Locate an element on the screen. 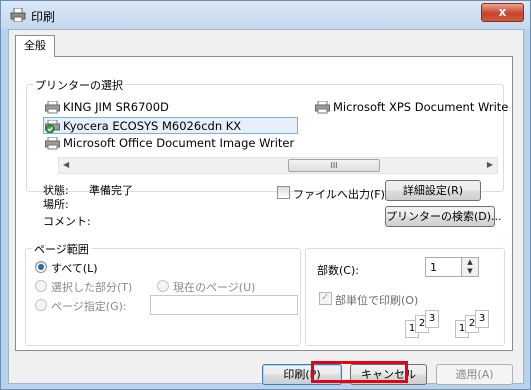 This screenshot has height=390, width=531. collate-illustration-1: 1 2 3 is located at coordinates (429, 325).